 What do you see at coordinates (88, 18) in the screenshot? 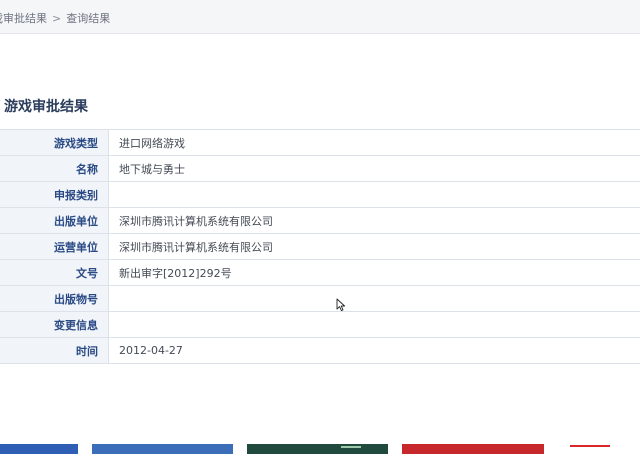
I see `breadcrumb-item-query-results: 查询结果` at bounding box center [88, 18].